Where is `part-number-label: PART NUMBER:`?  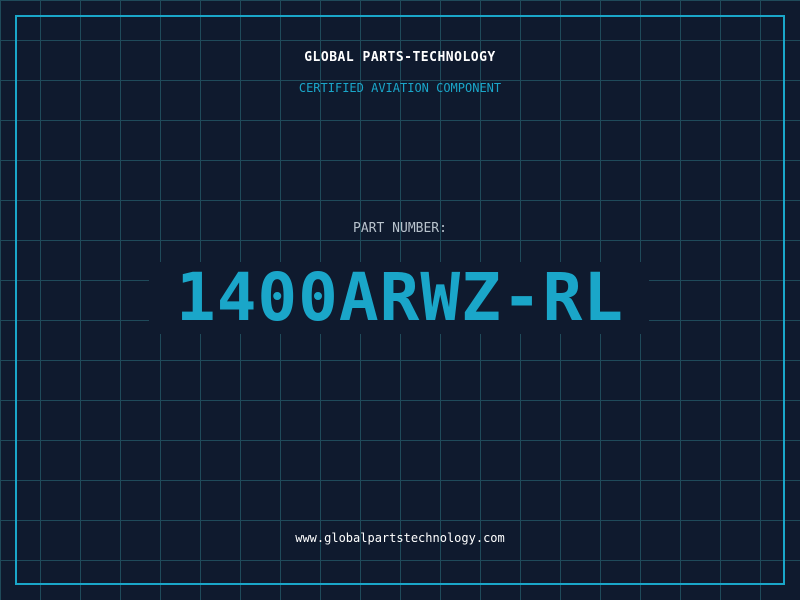
part-number-label: PART NUMBER: is located at coordinates (400, 228).